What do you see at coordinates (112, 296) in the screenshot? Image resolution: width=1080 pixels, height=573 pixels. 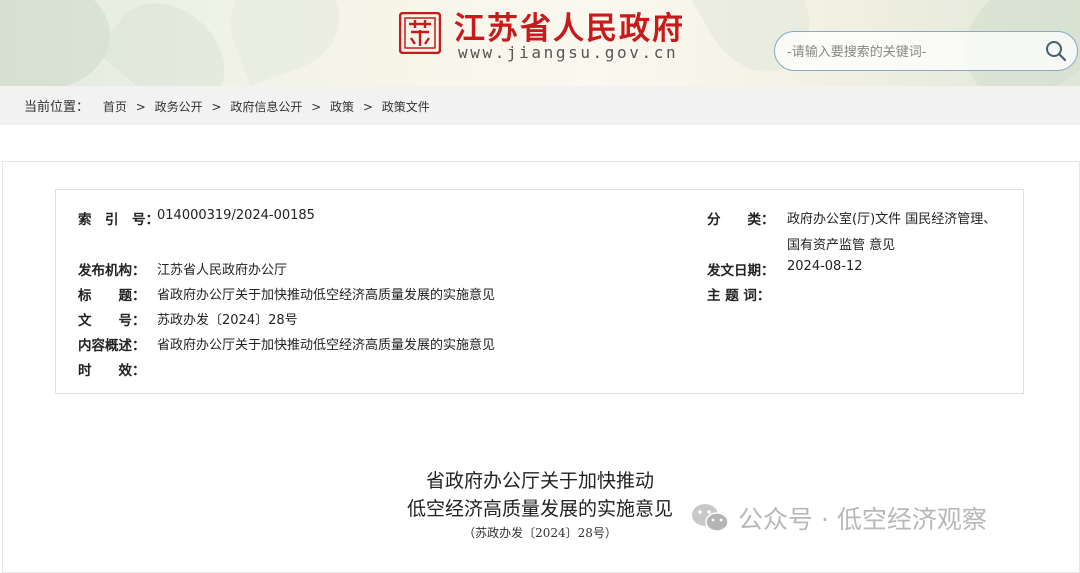 I see `meta-title-key: 标 题：` at bounding box center [112, 296].